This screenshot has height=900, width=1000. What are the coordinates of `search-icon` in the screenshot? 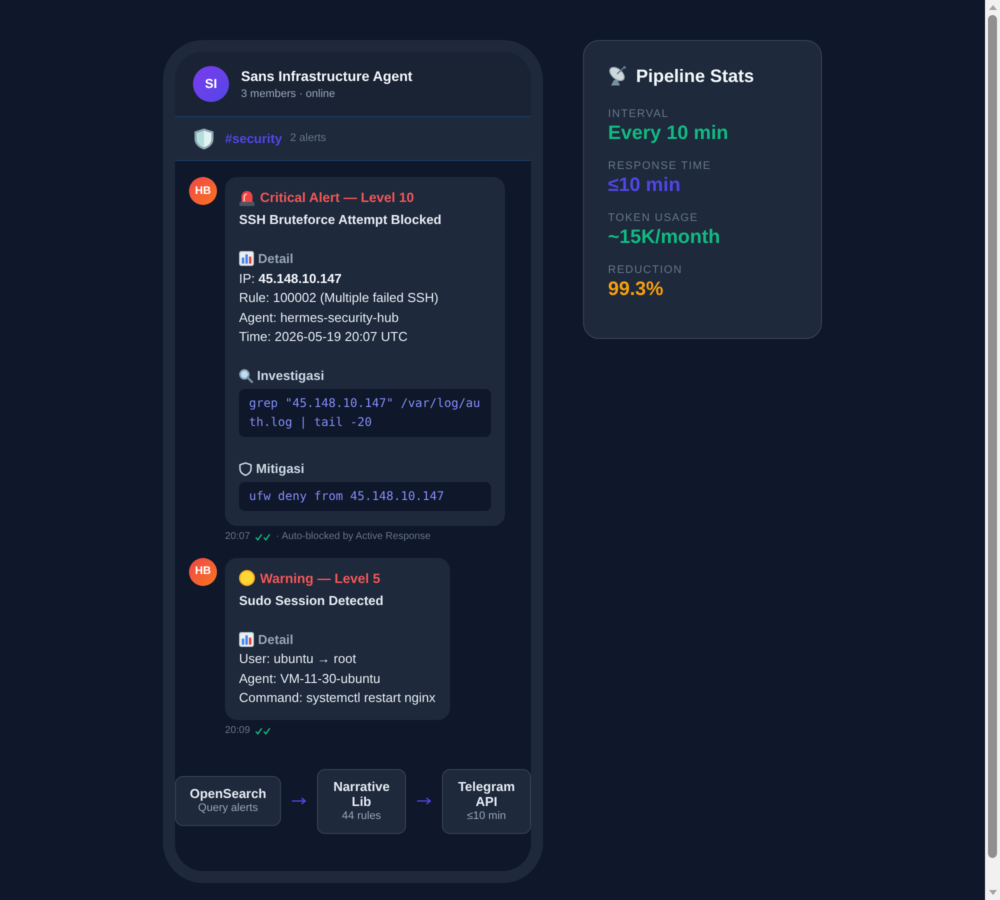 It's located at (246, 375).